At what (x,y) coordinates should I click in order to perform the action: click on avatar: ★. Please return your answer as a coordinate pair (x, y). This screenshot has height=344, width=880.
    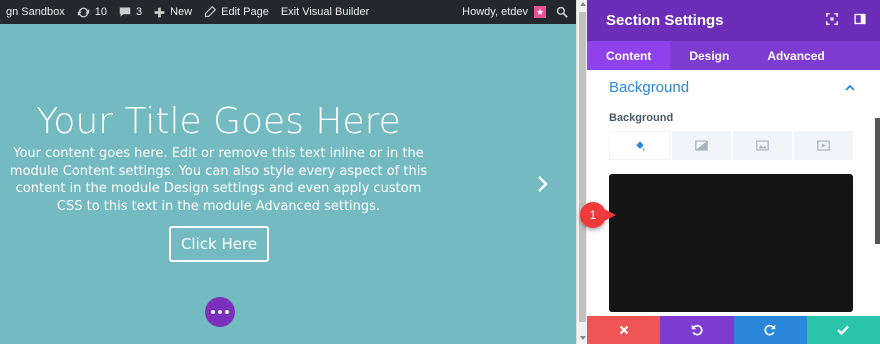
    Looking at the image, I should click on (540, 12).